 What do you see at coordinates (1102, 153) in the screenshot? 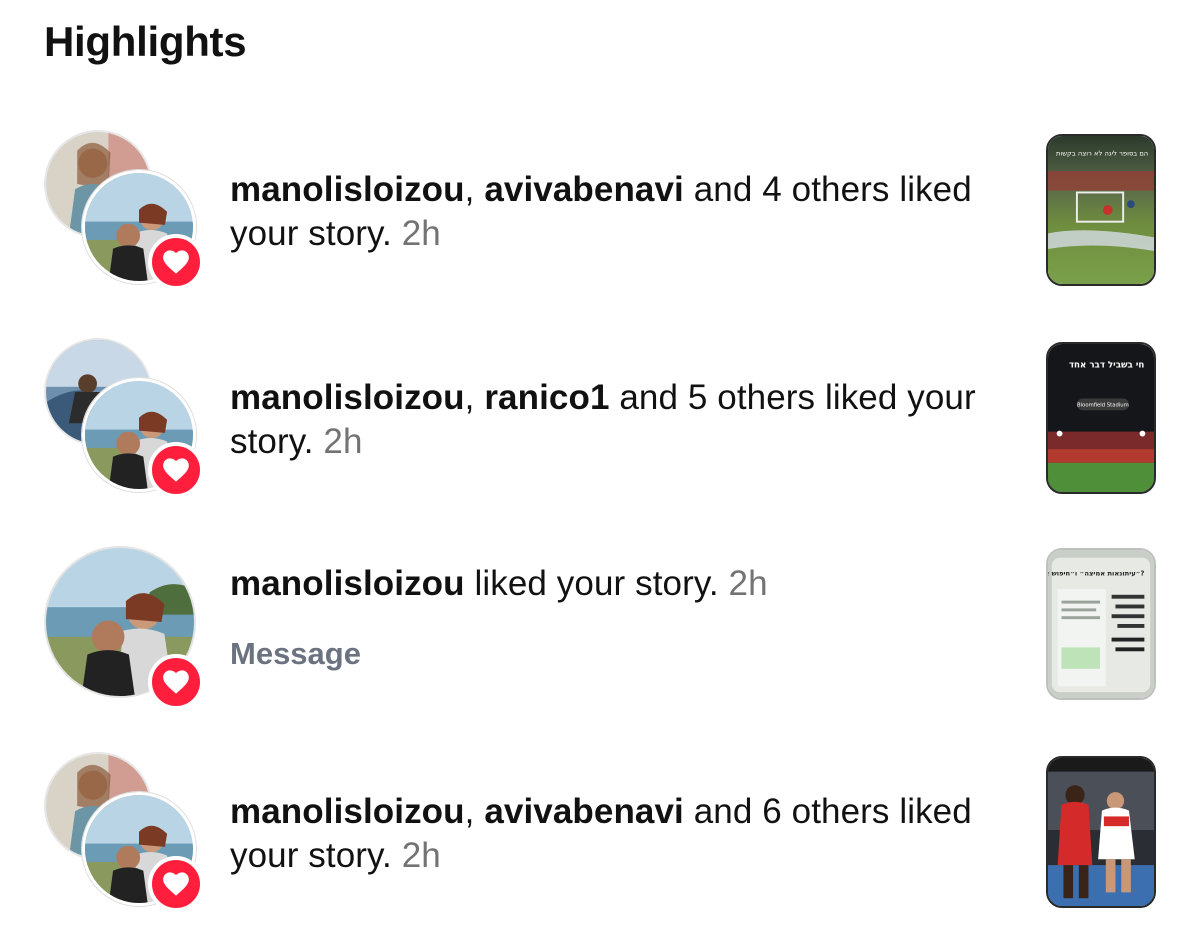
I see `thumbnail-caption: הם בסופר ליגה לא רוצה בקשות` at bounding box center [1102, 153].